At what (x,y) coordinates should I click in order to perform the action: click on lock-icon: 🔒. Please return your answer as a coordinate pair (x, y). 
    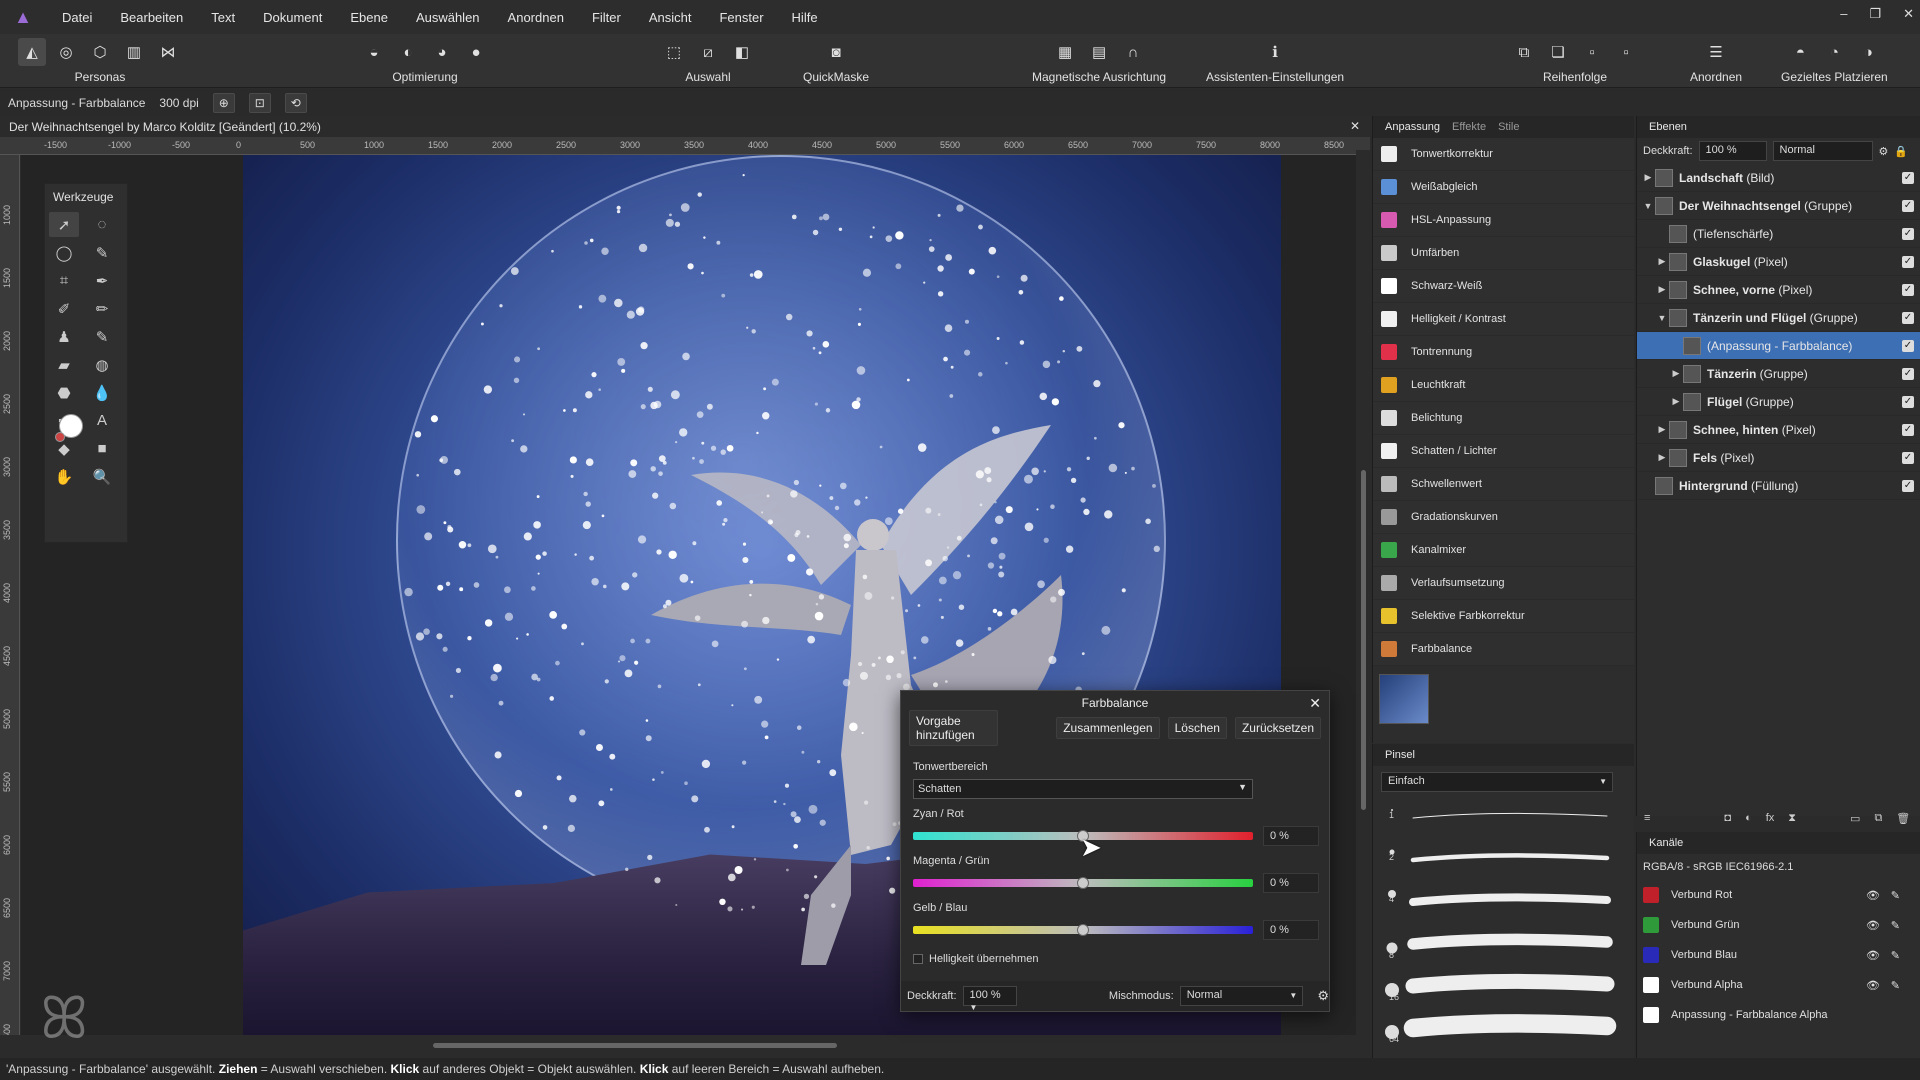
    Looking at the image, I should click on (1901, 151).